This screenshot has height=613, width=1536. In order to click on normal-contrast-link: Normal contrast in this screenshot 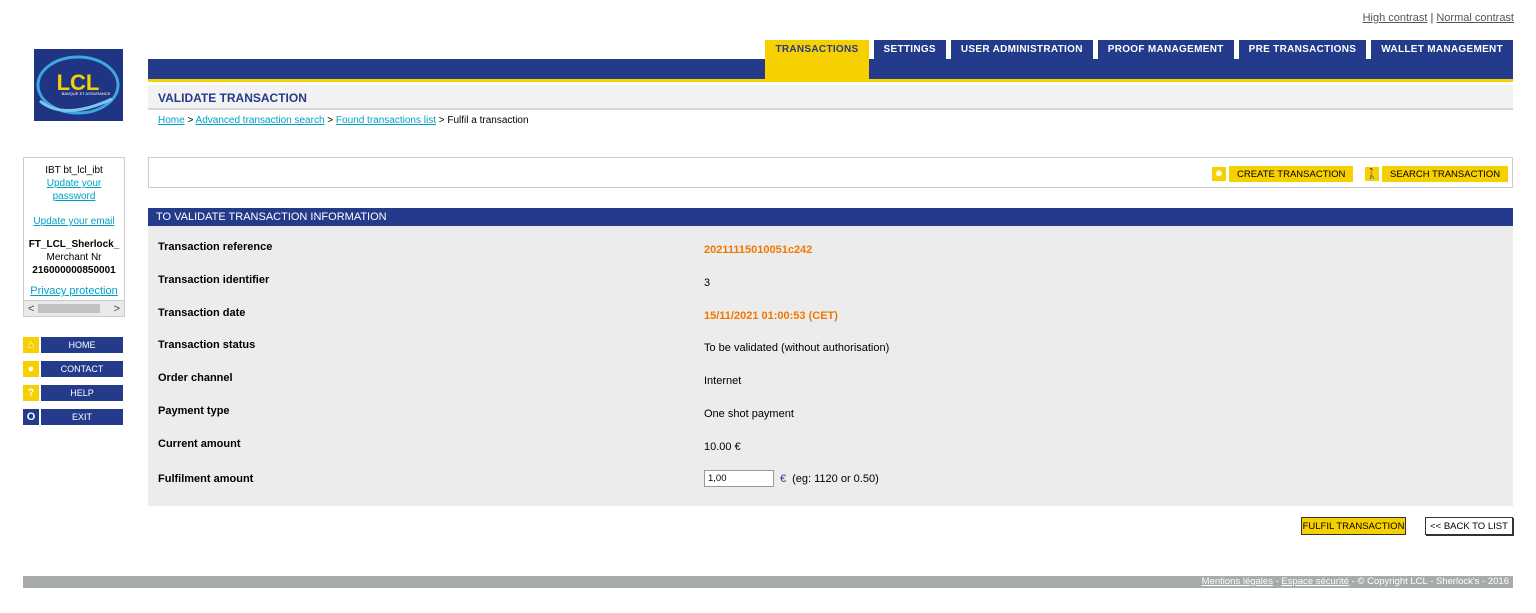, I will do `click(1475, 18)`.